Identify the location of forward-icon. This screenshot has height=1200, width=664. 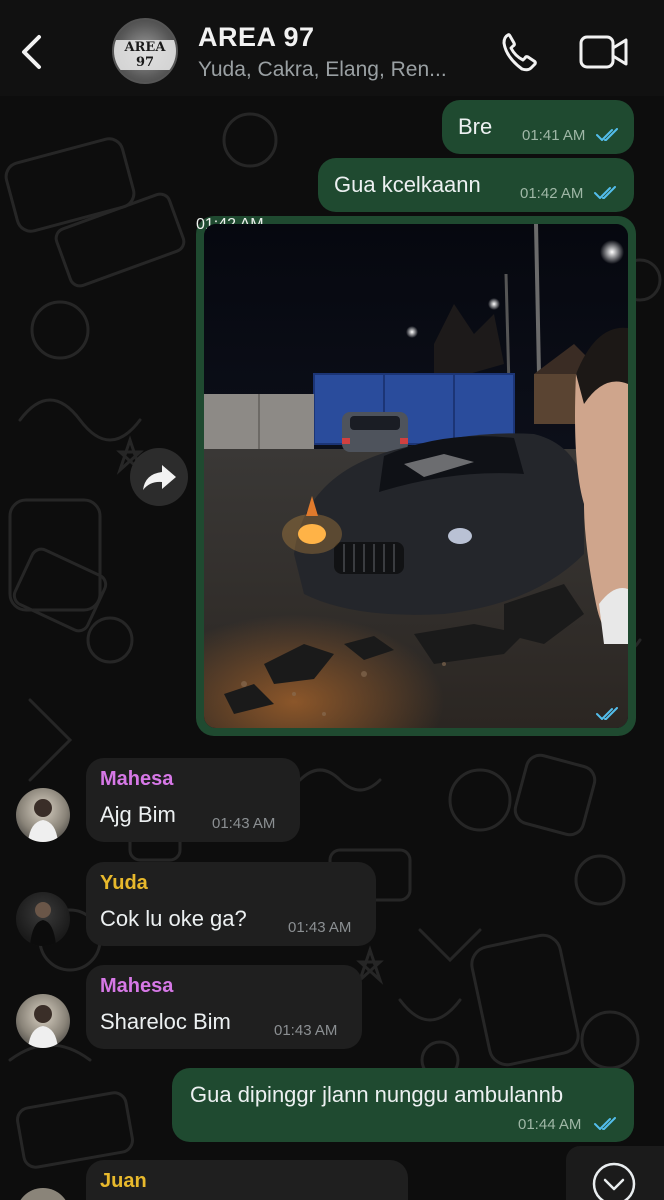
(159, 477).